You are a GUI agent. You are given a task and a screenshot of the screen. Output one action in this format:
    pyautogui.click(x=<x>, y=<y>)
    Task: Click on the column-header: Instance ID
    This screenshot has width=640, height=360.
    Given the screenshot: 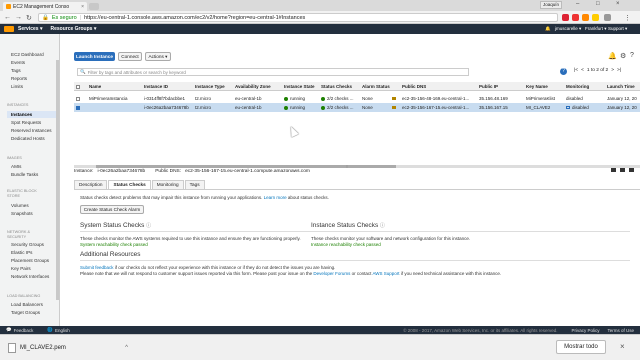 What is the action you would take?
    pyautogui.click(x=156, y=86)
    